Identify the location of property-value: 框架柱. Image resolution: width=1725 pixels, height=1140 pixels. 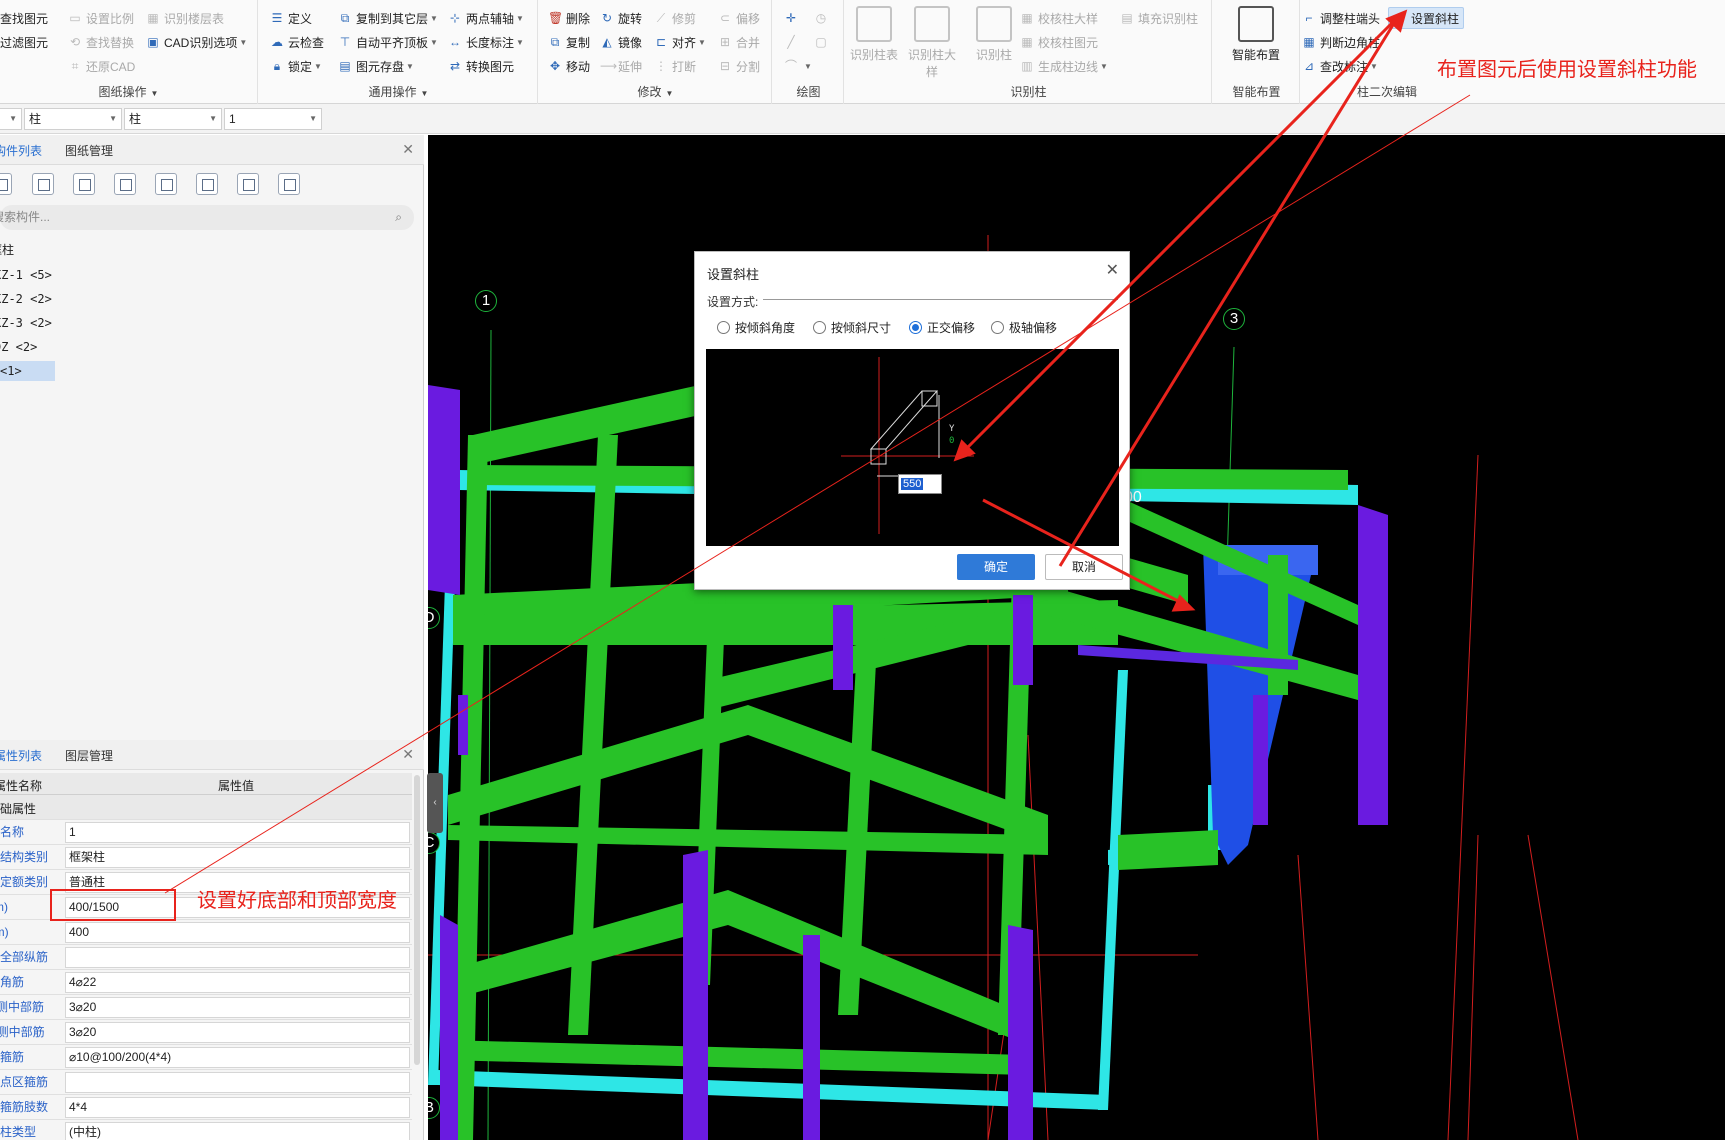
(237, 857).